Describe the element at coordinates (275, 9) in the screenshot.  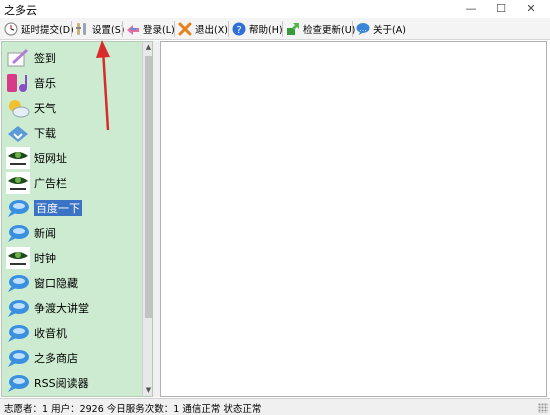
I see `title-bar: 之多云 — ☐ ✕` at that location.